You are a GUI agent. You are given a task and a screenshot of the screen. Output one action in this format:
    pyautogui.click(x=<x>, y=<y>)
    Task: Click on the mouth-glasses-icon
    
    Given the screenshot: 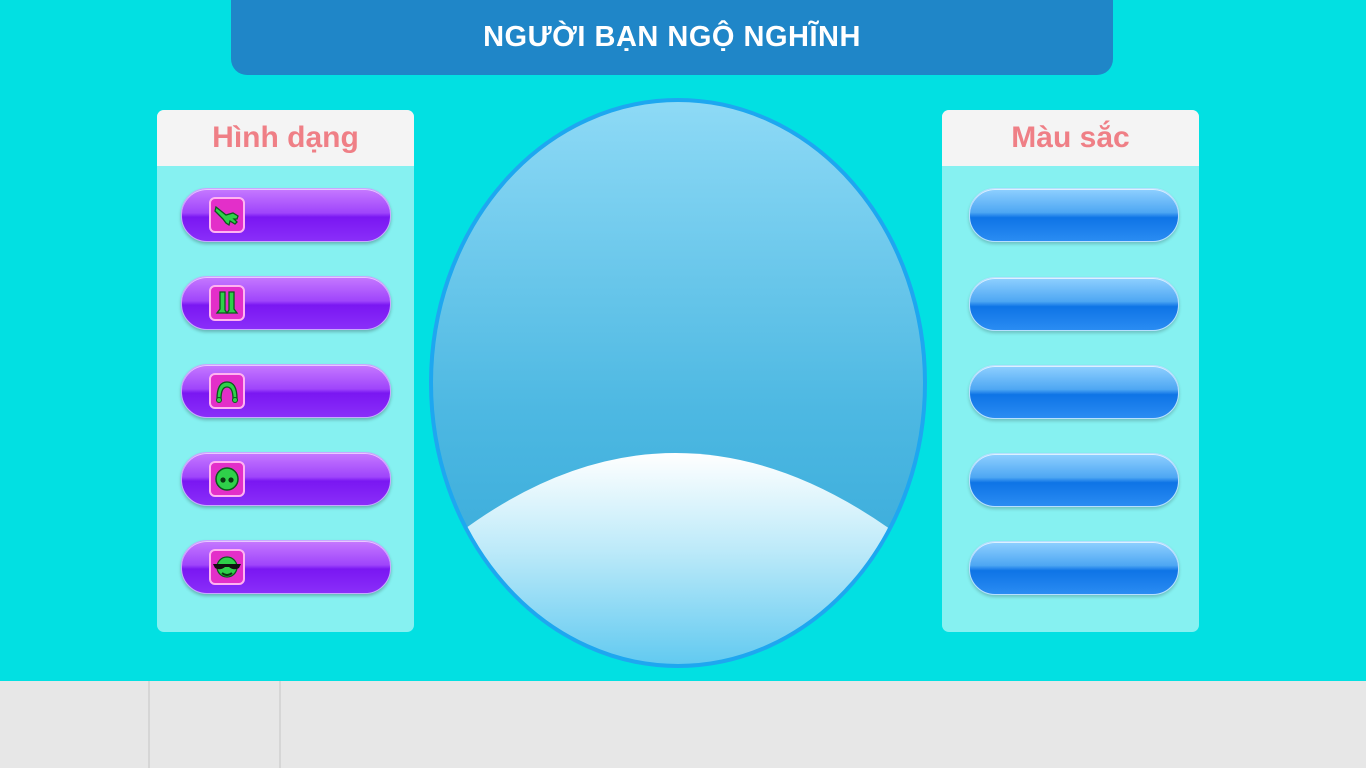 What is the action you would take?
    pyautogui.click(x=227, y=567)
    